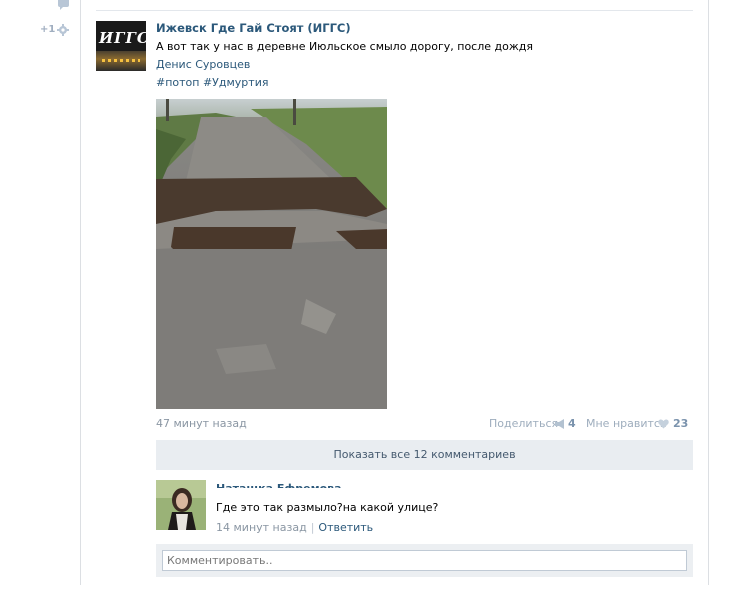 The height and width of the screenshot is (602, 749). What do you see at coordinates (261, 527) in the screenshot?
I see `comment-timestamp: 14 минут назад` at bounding box center [261, 527].